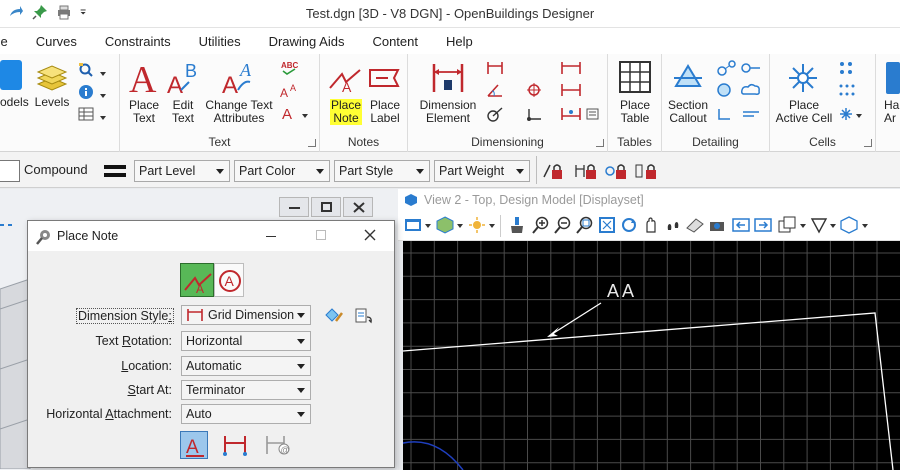 Image resolution: width=900 pixels, height=470 pixels. I want to click on edit-text-button: Edit Text, so click(183, 112).